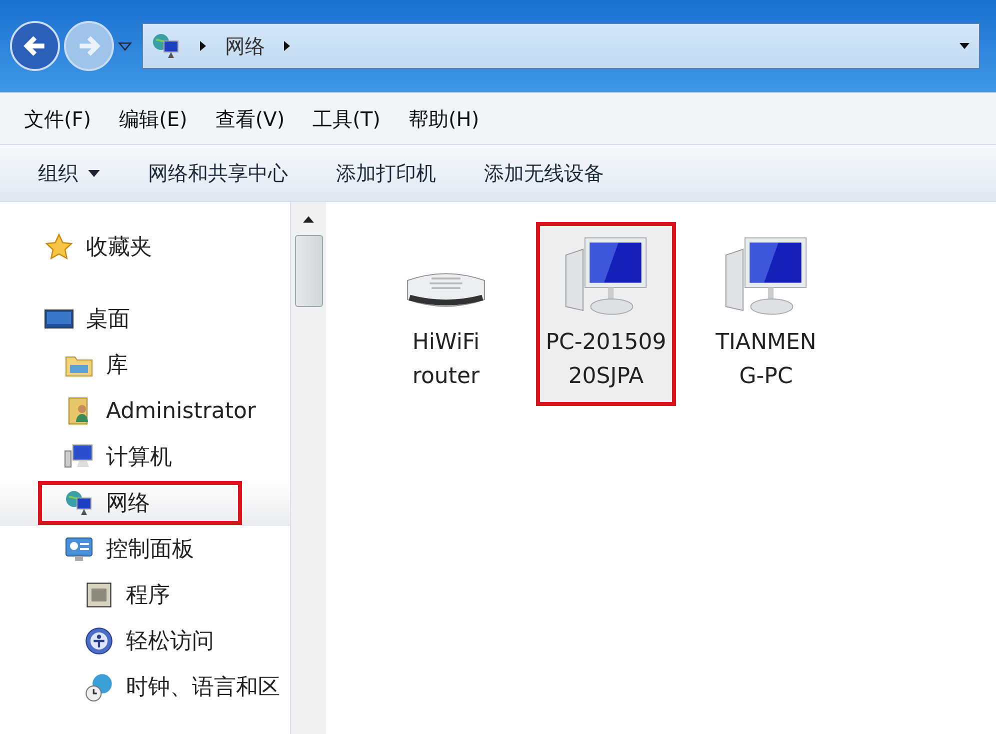 This screenshot has height=734, width=996. Describe the element at coordinates (139, 458) in the screenshot. I see `nav-label: 计算机` at that location.